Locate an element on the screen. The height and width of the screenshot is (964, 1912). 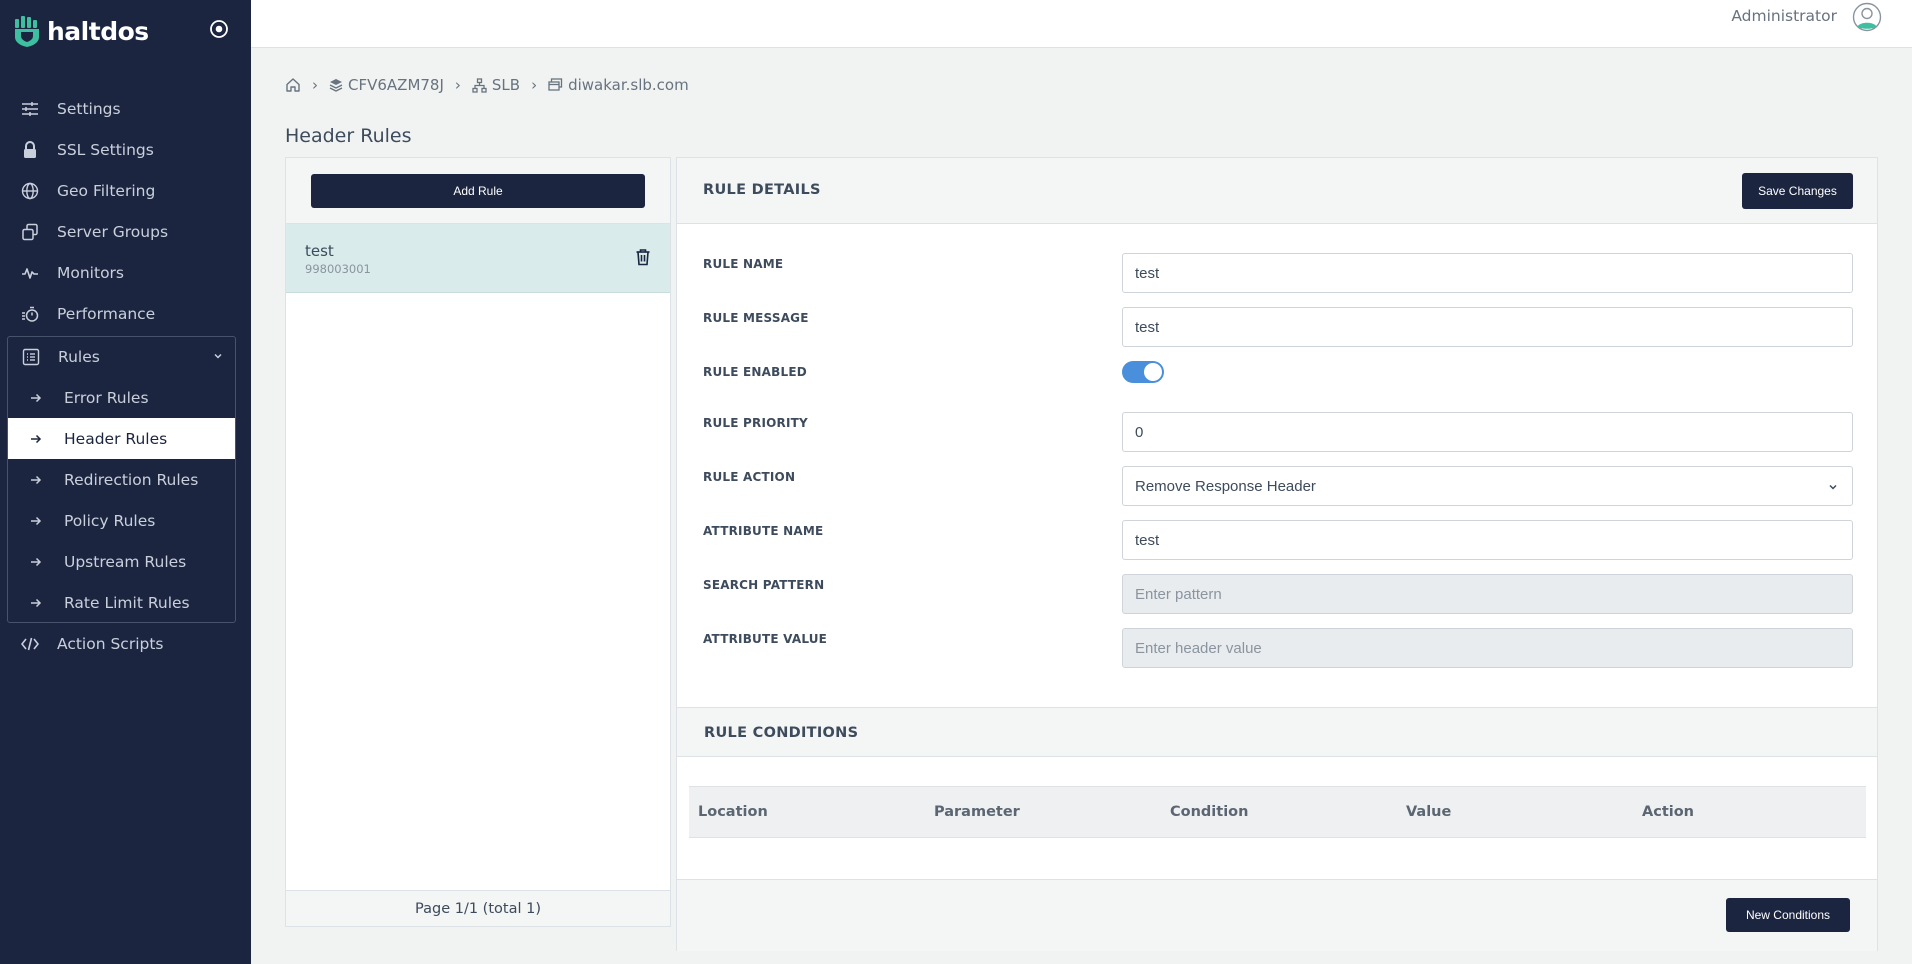
sidebar-item-label: Geo Filtering is located at coordinates (106, 190).